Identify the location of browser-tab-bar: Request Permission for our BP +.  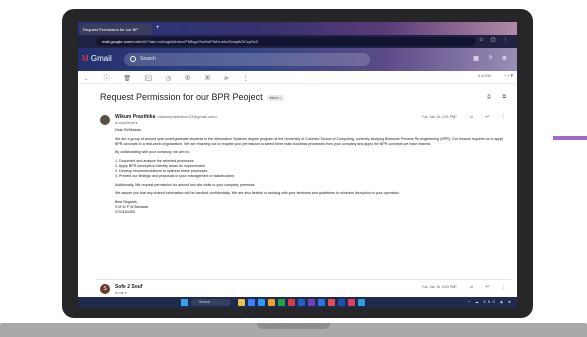
(297, 28).